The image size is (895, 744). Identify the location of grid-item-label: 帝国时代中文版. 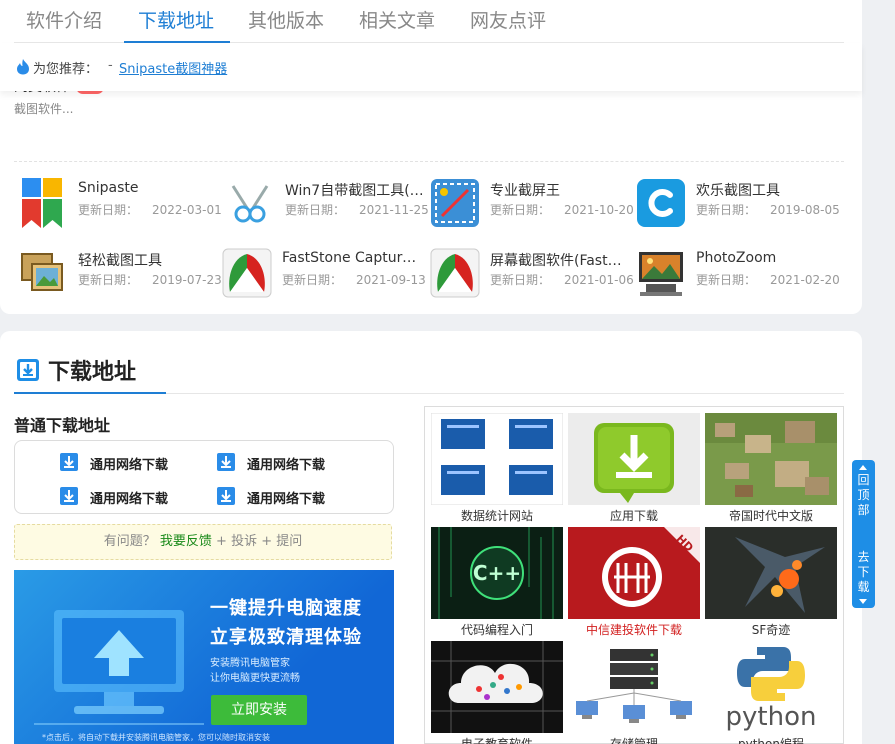
(770, 516).